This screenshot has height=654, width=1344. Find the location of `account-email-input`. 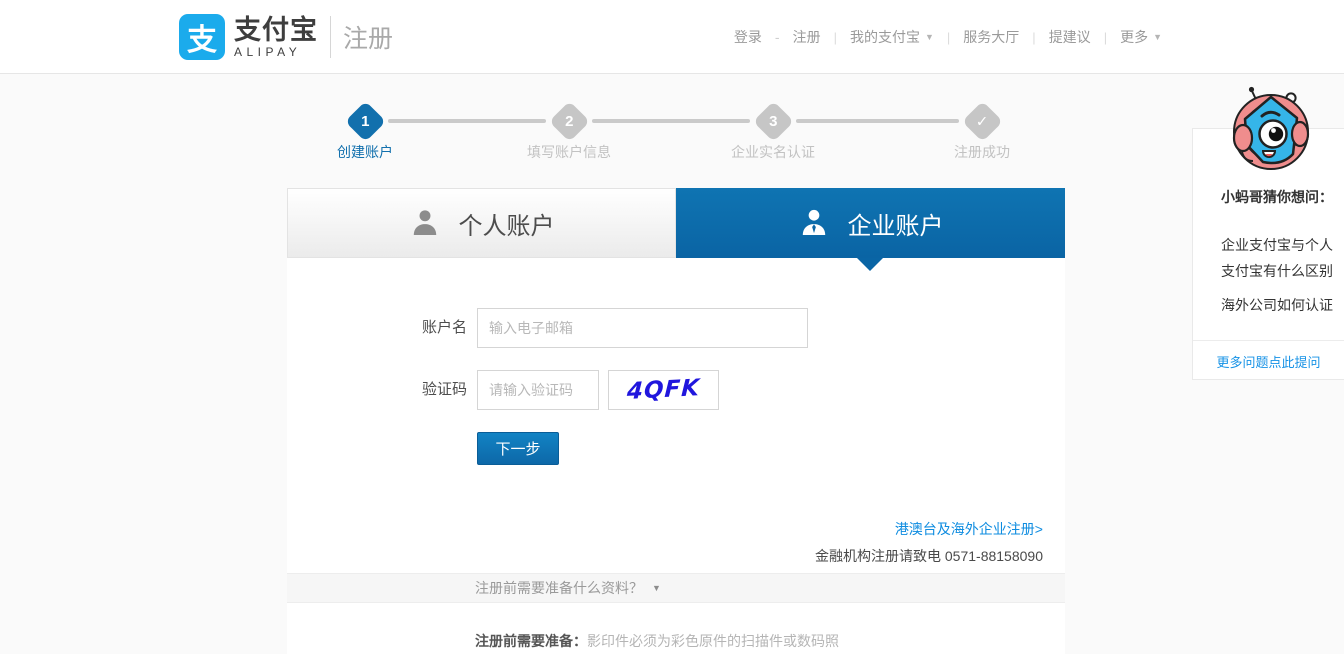

account-email-input is located at coordinates (642, 328).